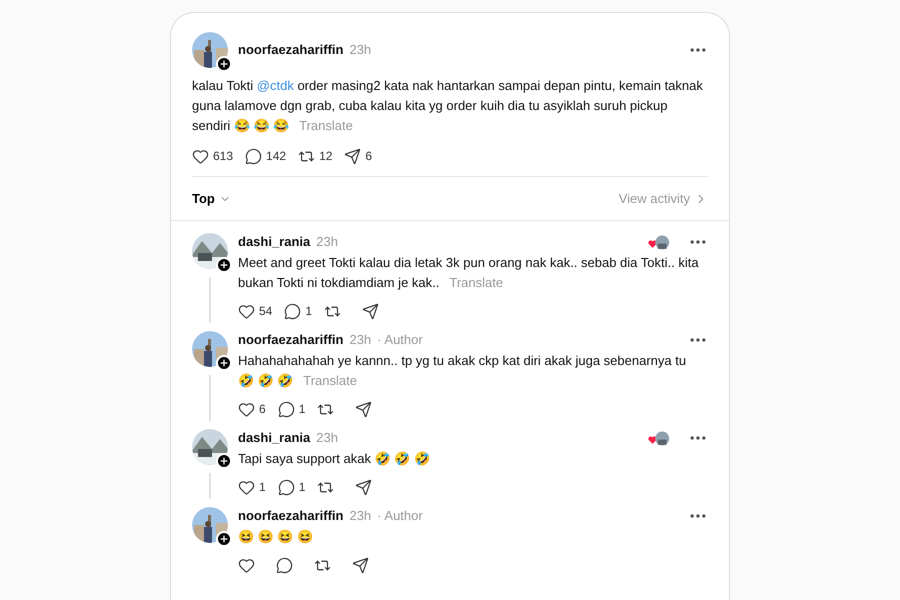  What do you see at coordinates (448, 106) in the screenshot?
I see `post-text: kalau Tokti @ctdk order masing2 kata nak hantarkan sampai depan pintu, kemain taknak guna lalamove dgn grab, cuba kalau kita yg order kuih dia tu asyiklah suruh pickup sendiri 😂 😂 😂 Translate` at bounding box center [448, 106].